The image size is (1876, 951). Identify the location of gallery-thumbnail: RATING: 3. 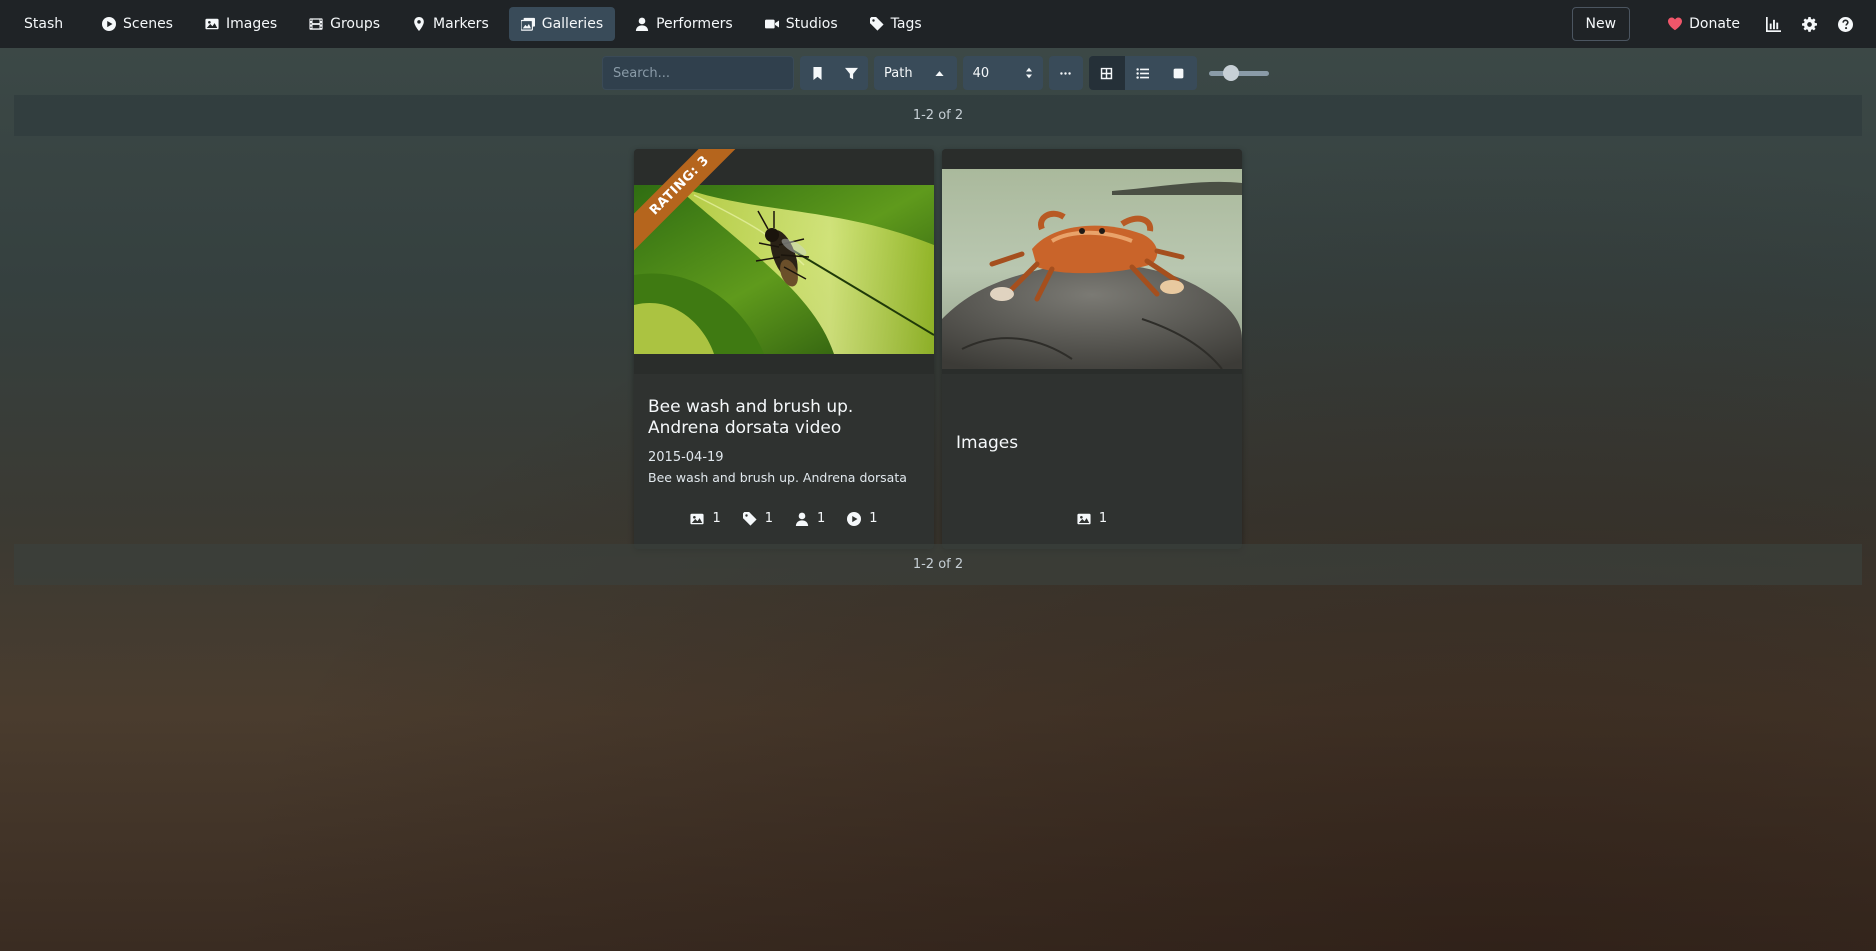
(784, 261).